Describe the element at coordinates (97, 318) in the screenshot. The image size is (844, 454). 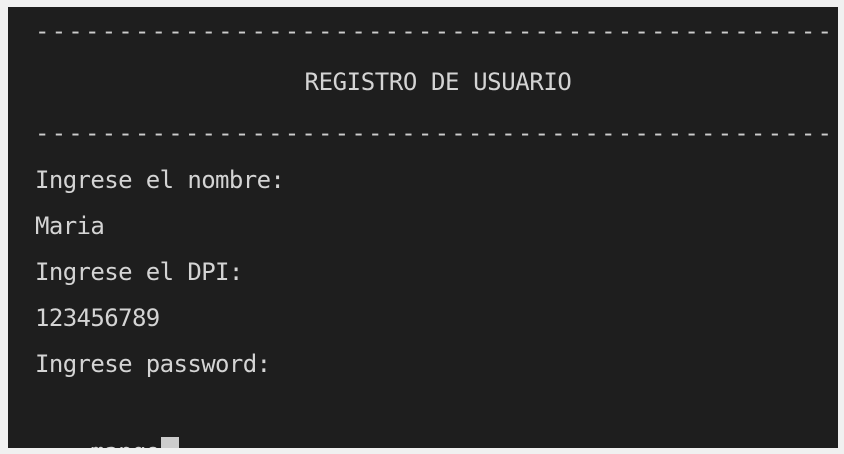
I see `value-dpi: 123456789` at that location.